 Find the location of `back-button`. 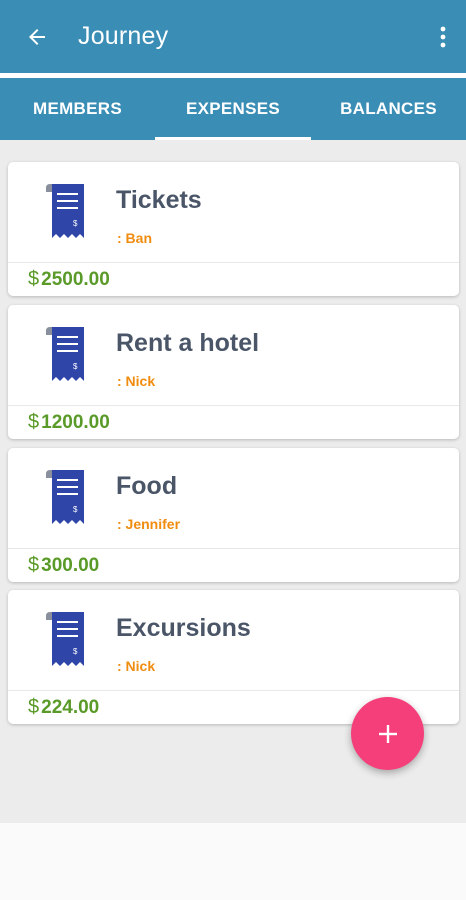

back-button is located at coordinates (37, 37).